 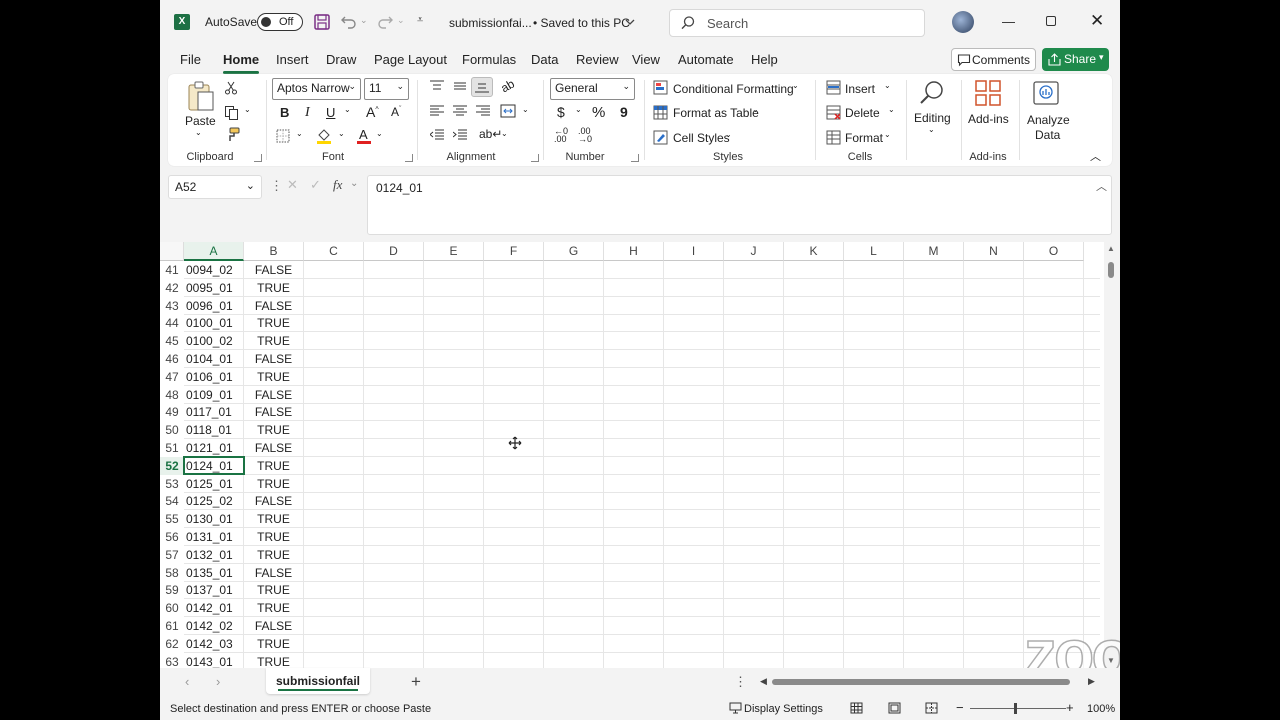 What do you see at coordinates (739, 205) in the screenshot?
I see `formula-input: 0124_01 ︿` at bounding box center [739, 205].